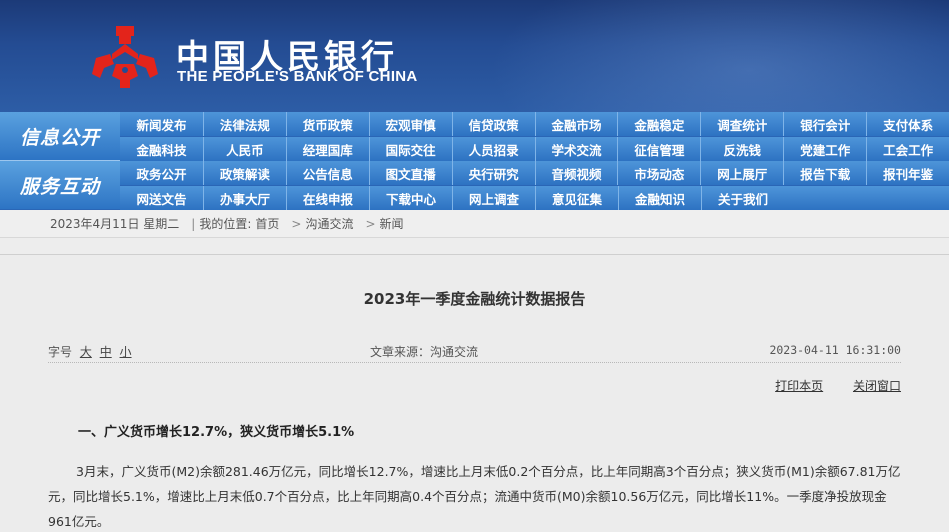  I want to click on nav-item: 网上调查, so click(493, 198).